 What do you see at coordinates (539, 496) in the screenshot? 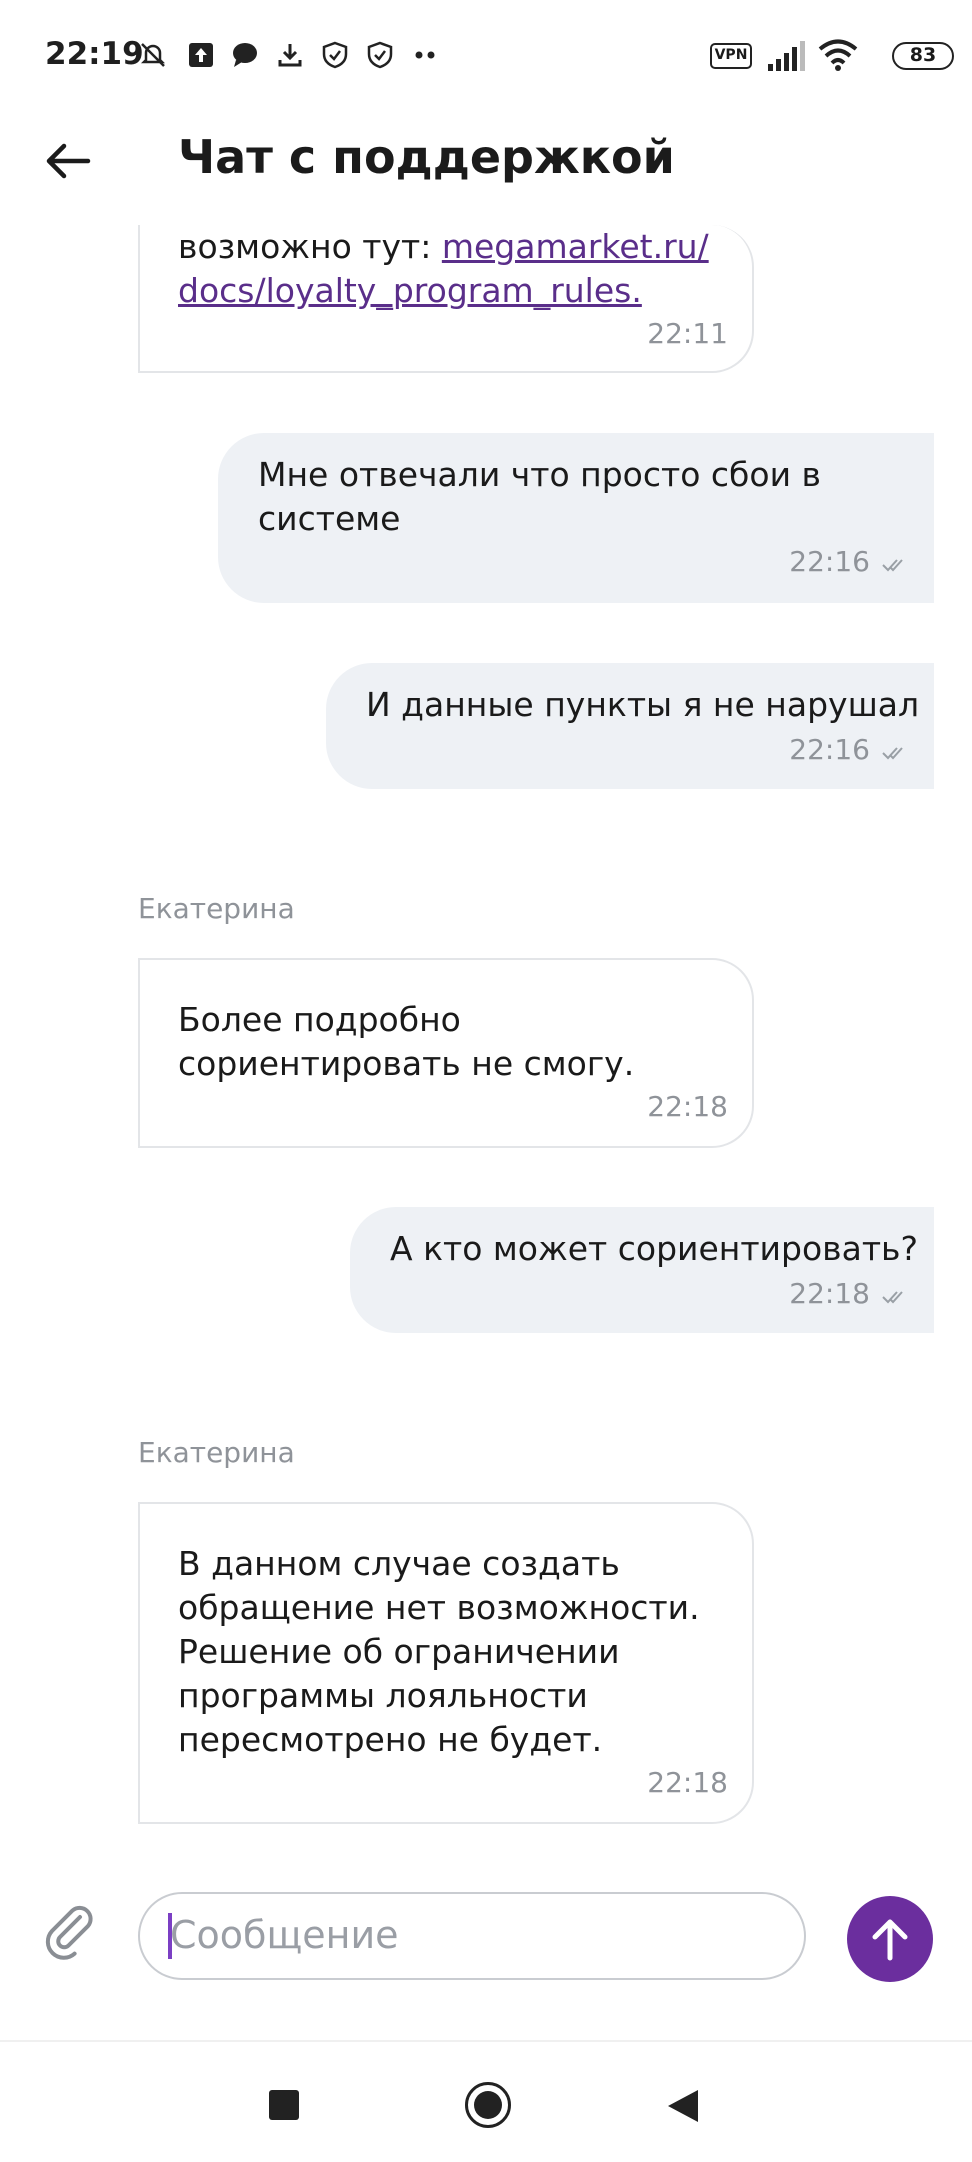
I see `message-text: Мне отвечали что просто сбои в системе` at bounding box center [539, 496].